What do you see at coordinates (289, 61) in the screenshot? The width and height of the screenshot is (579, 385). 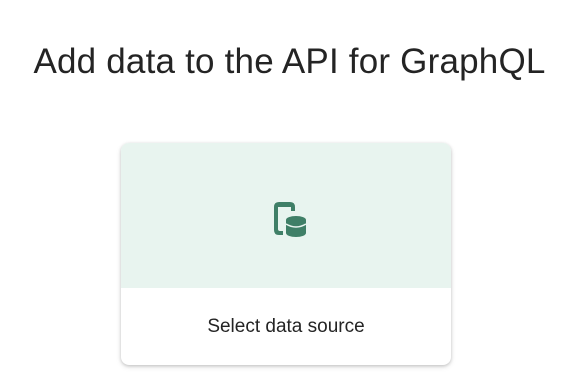 I see `page-title: Add data to the API for GraphQL` at bounding box center [289, 61].